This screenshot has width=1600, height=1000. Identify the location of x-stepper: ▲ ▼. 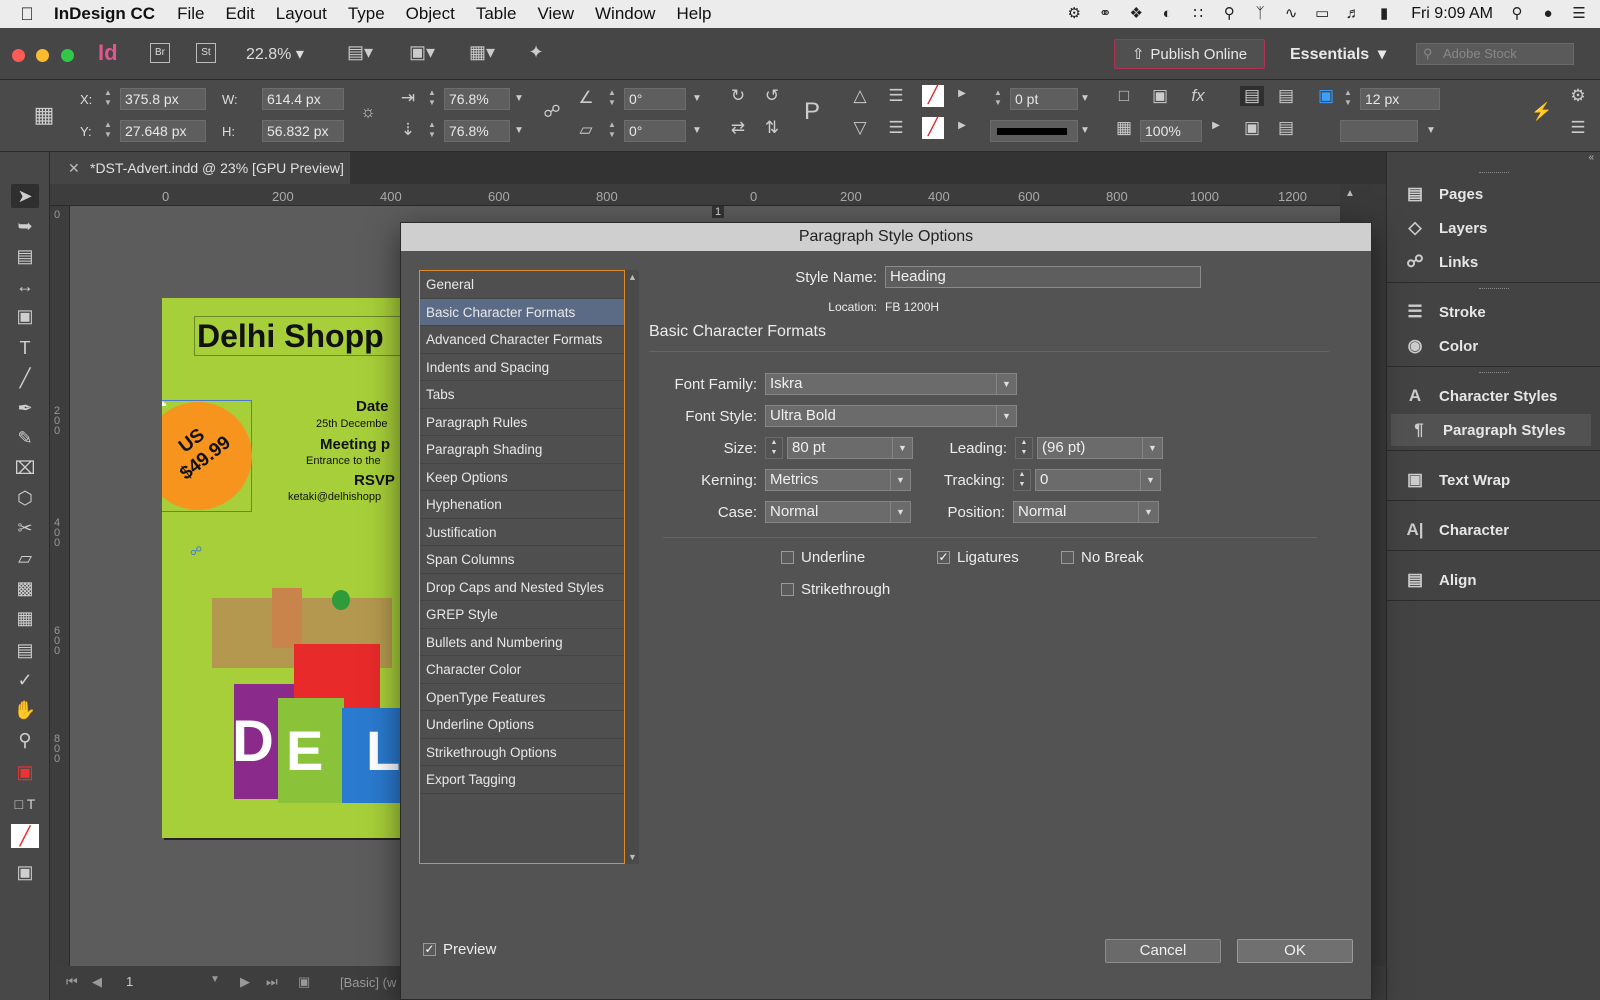
(108, 99).